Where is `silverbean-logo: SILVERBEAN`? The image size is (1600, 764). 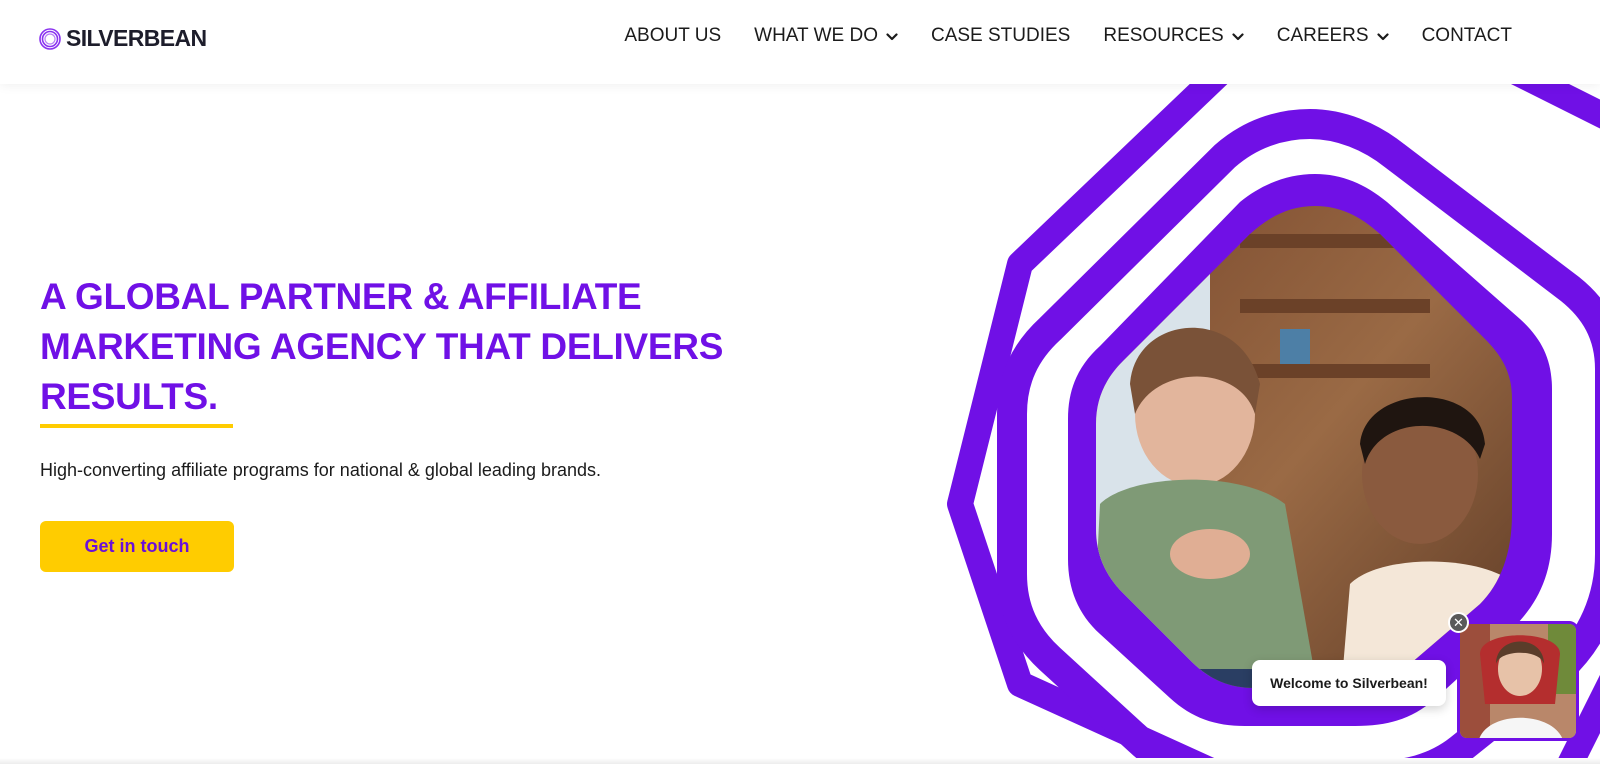
silverbean-logo: SILVERBEAN is located at coordinates (122, 38).